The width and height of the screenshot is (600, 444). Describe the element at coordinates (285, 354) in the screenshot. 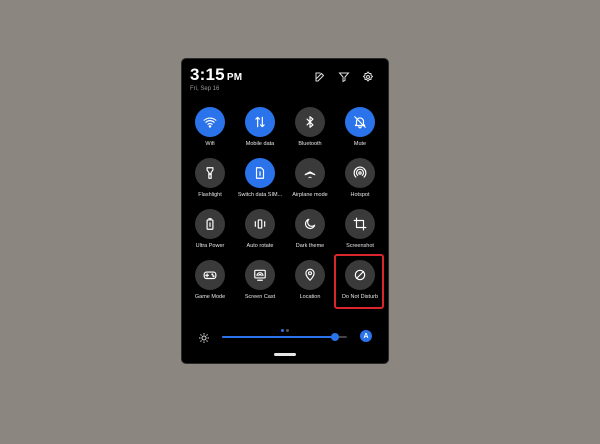

I see `drag-handle` at that location.